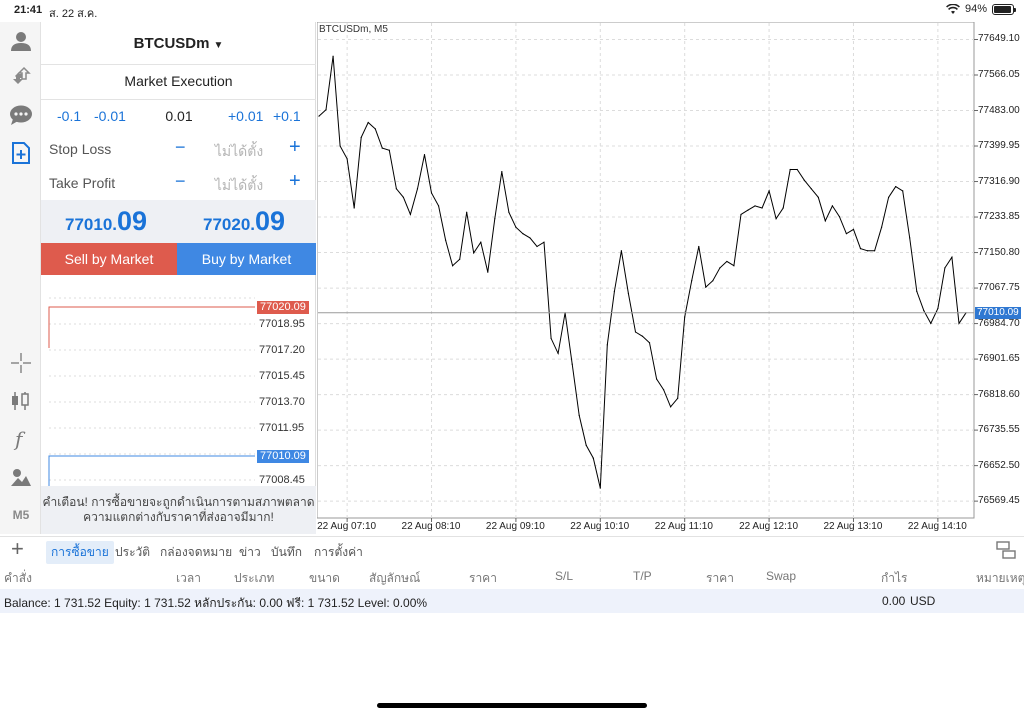  Describe the element at coordinates (196, 552) in the screenshot. I see `tab-mailbox: กล่องจดหมาย` at that location.